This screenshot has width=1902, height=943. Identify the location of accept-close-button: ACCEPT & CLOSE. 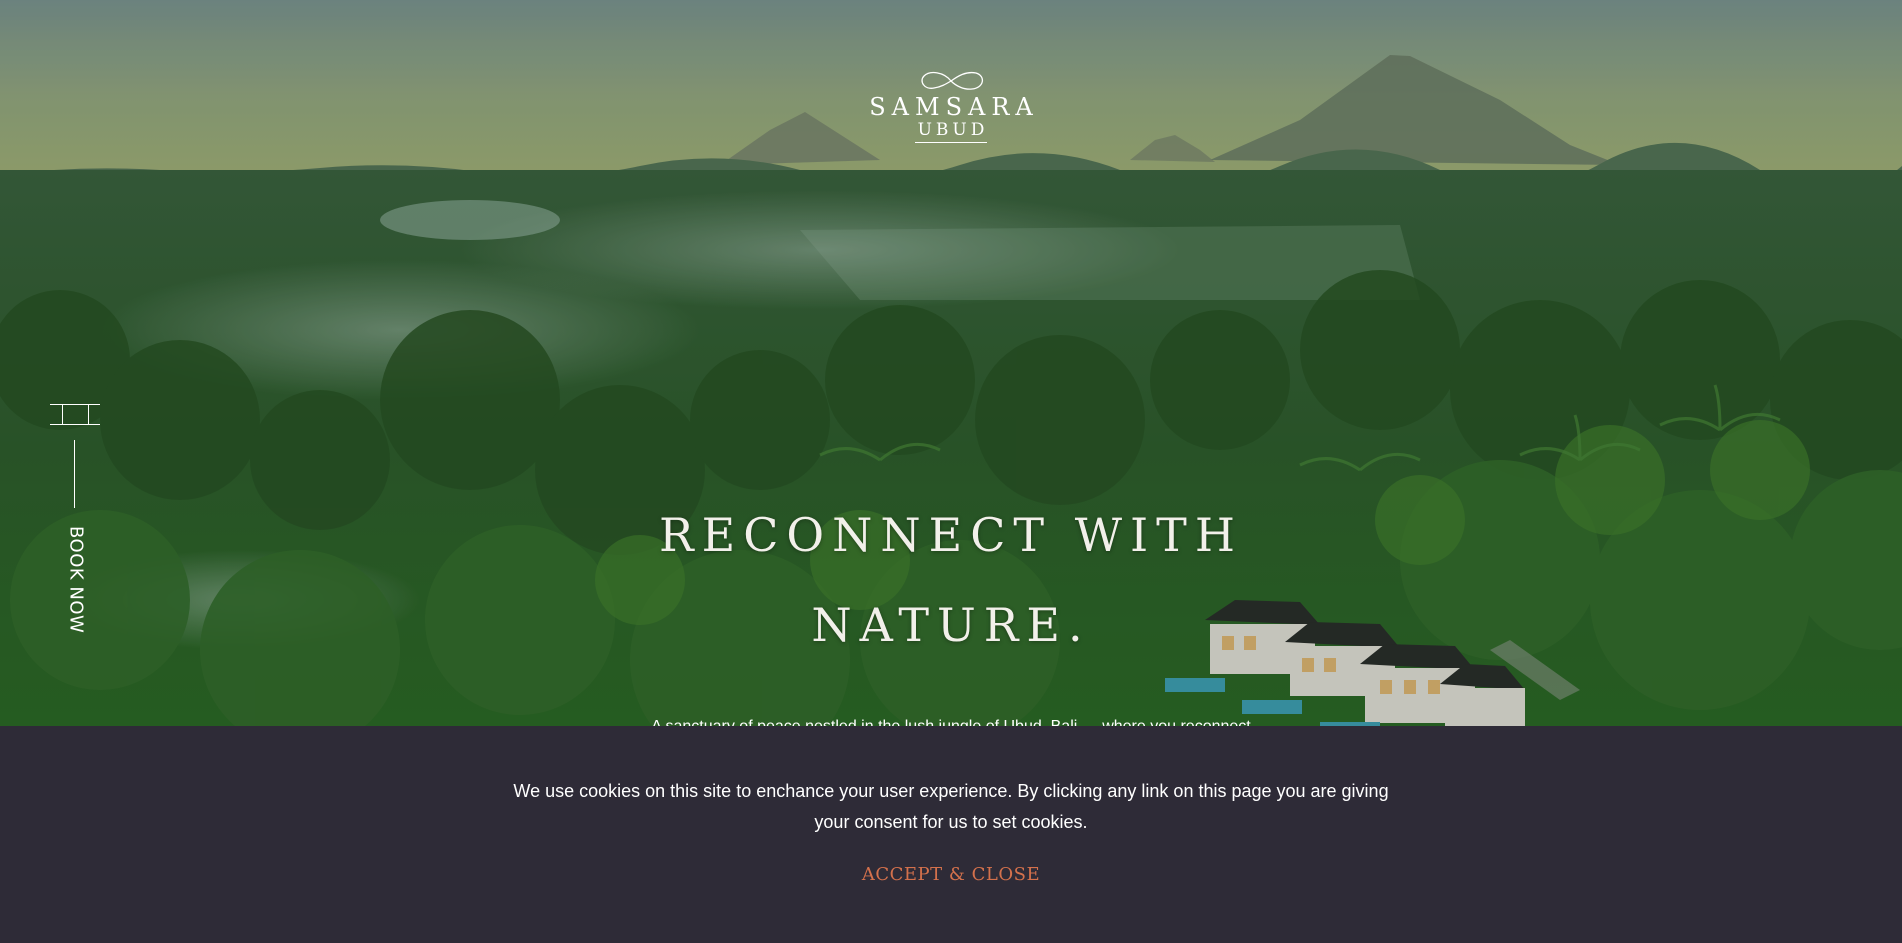
(951, 874).